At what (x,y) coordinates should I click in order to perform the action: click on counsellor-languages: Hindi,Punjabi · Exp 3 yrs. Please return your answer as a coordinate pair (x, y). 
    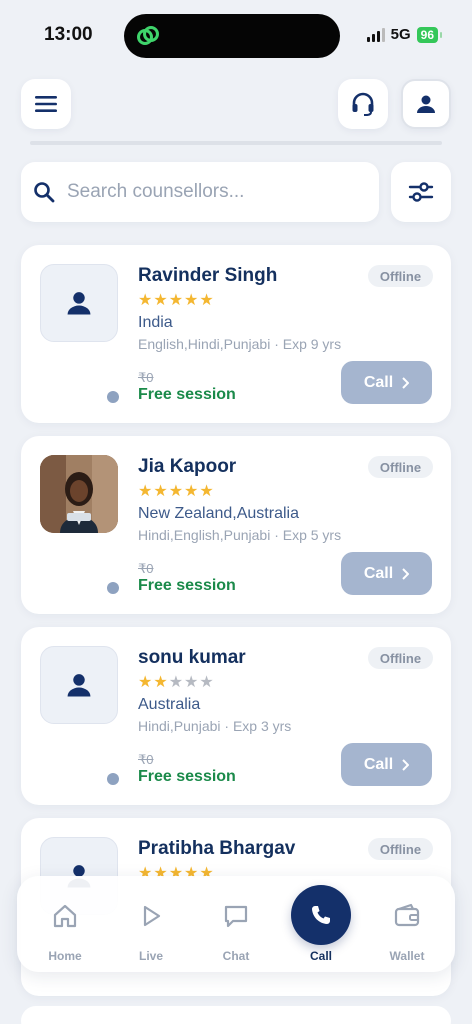
    Looking at the image, I should click on (215, 726).